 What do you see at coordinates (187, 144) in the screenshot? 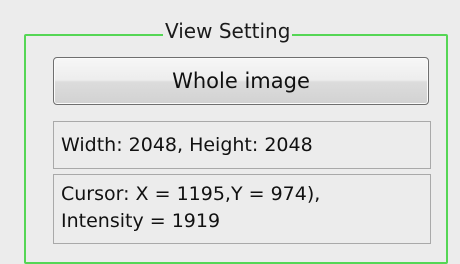
I see `image-size-text: Width: 2048, Height: 2048` at bounding box center [187, 144].